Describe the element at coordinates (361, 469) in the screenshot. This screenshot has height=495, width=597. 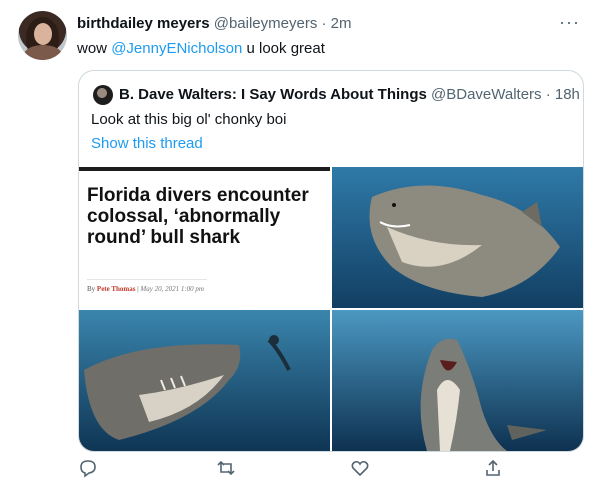
I see `like-icon` at that location.